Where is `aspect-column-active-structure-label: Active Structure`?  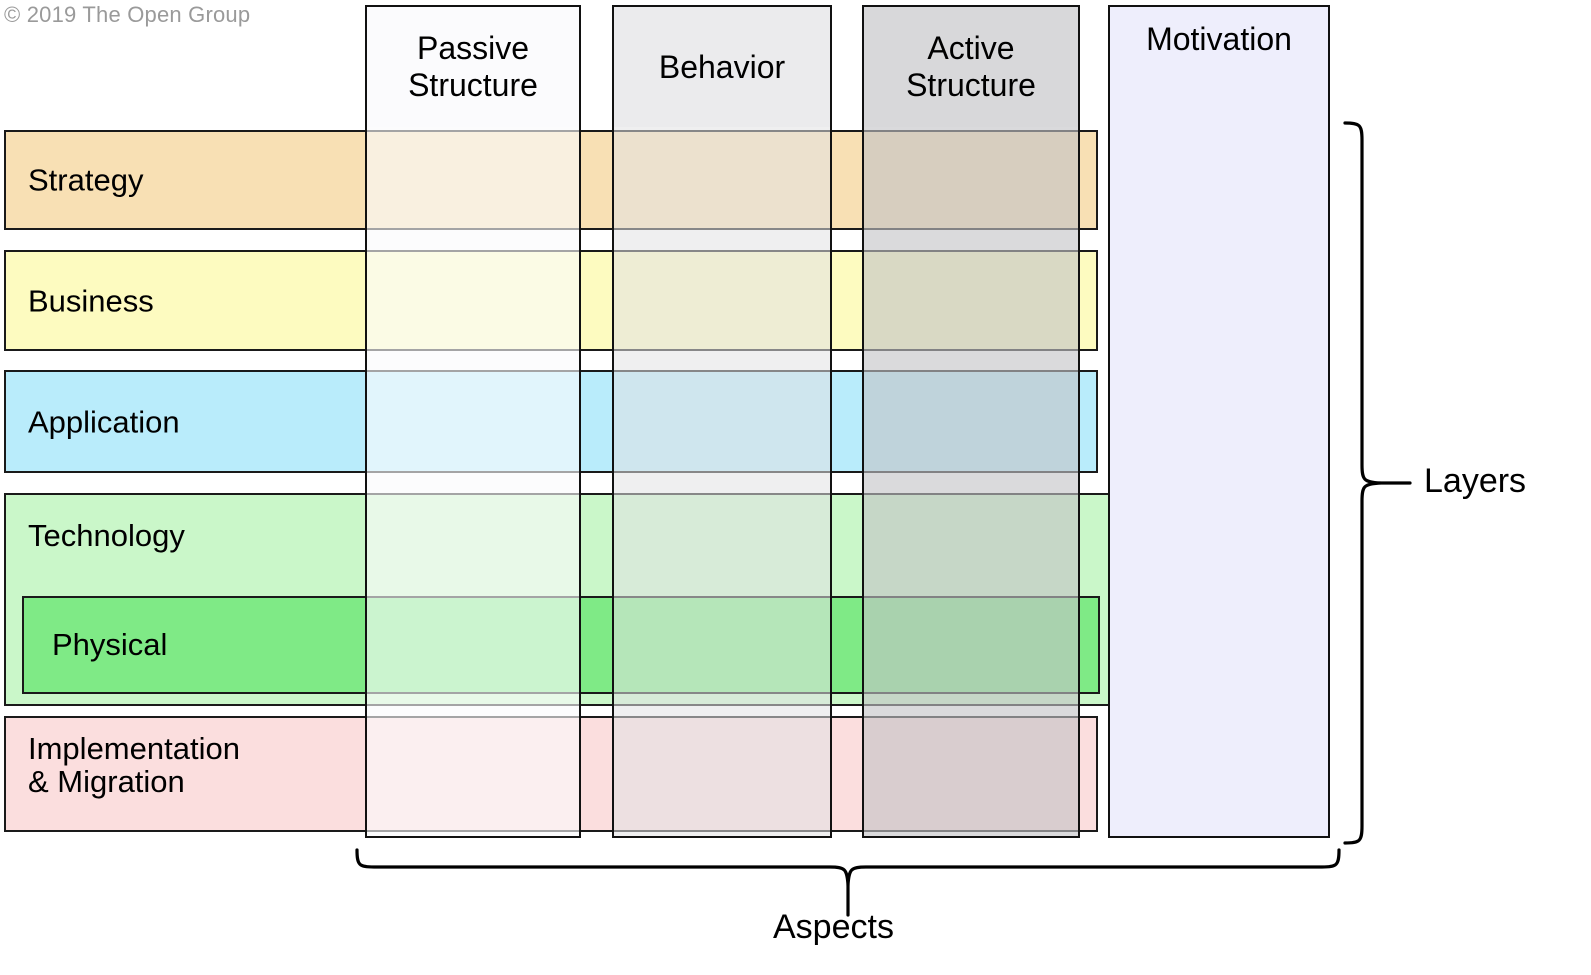
aspect-column-active-structure-label: Active Structure is located at coordinates (971, 67).